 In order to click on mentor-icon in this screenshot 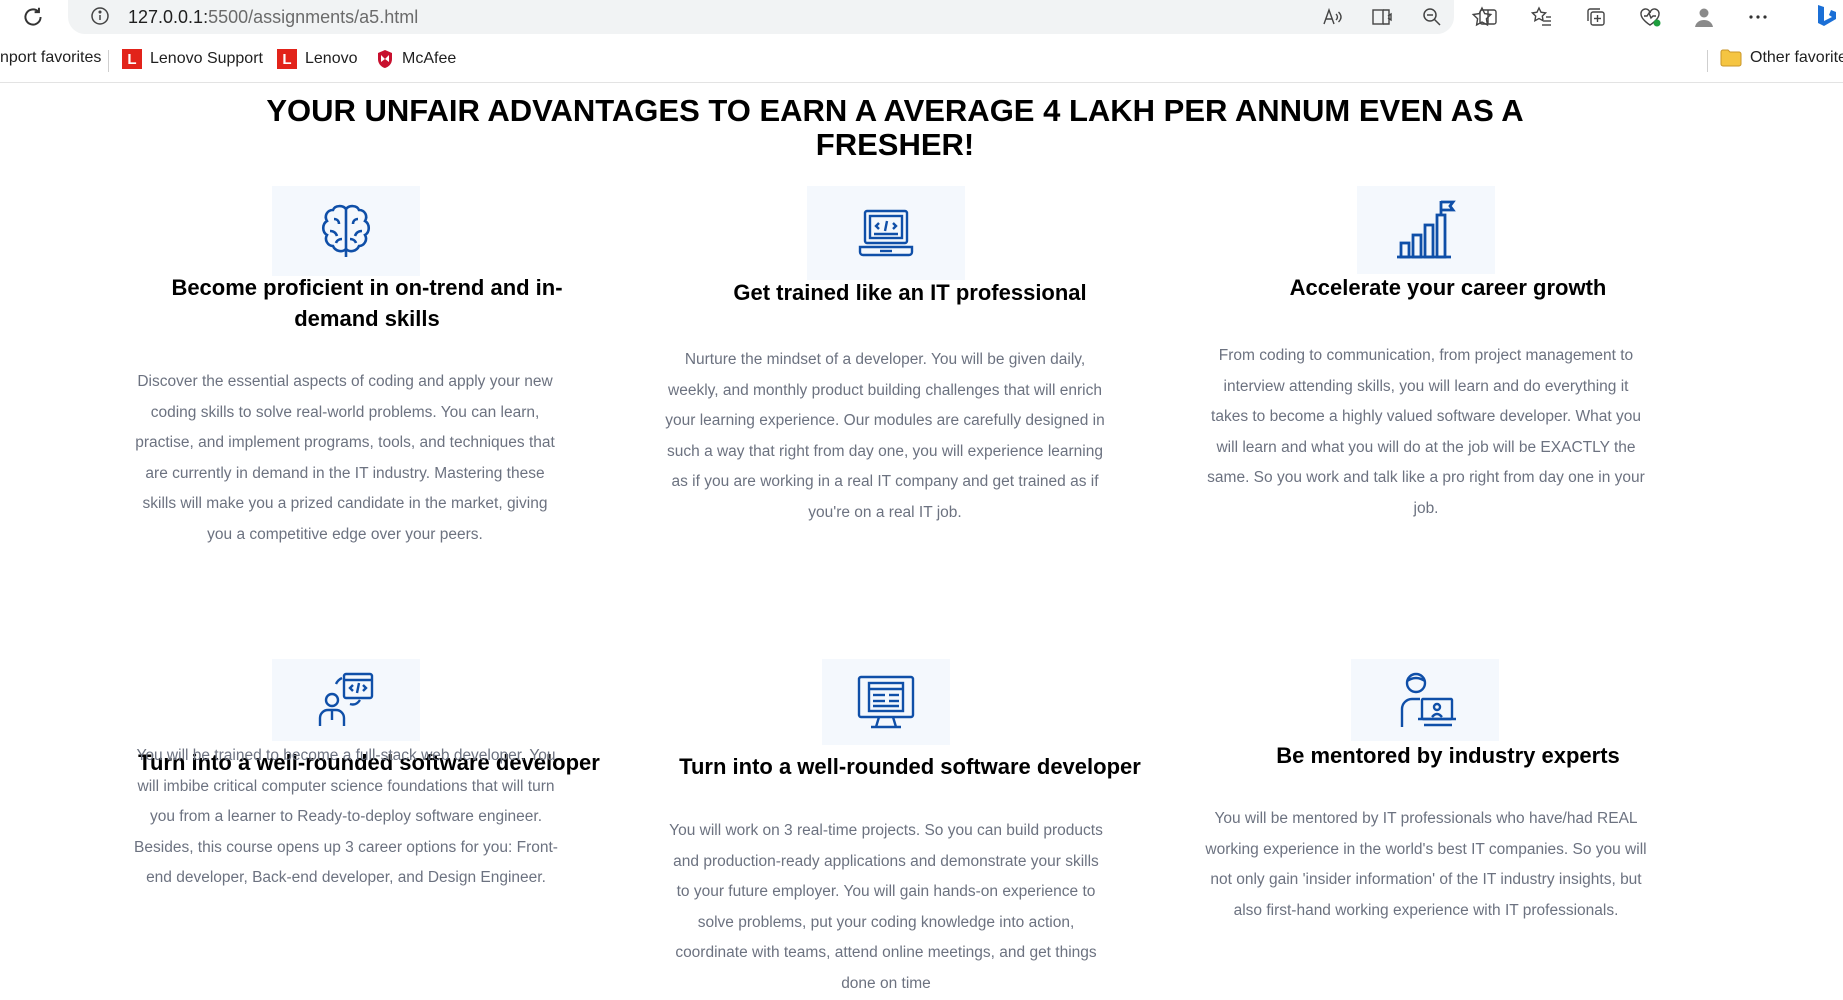, I will do `click(1428, 699)`.